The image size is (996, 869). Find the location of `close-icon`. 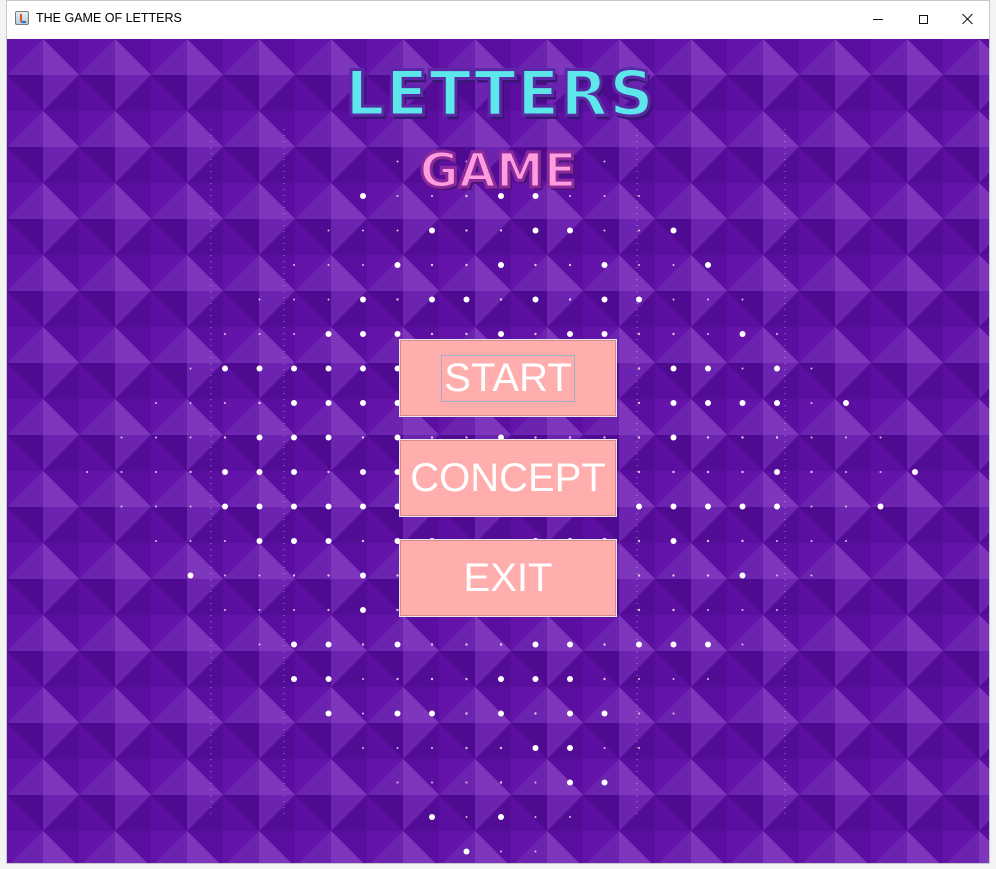

close-icon is located at coordinates (968, 19).